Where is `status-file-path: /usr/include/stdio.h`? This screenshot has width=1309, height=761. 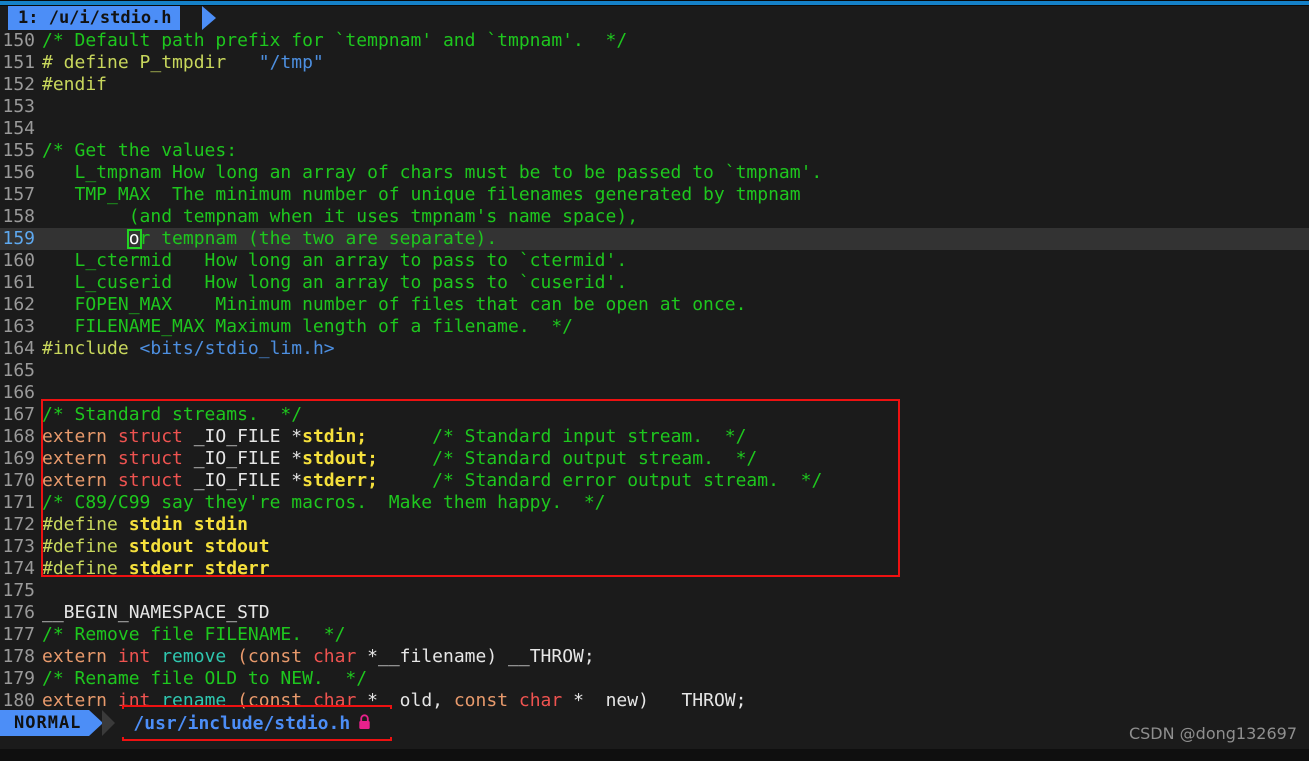 status-file-path: /usr/include/stdio.h is located at coordinates (242, 723).